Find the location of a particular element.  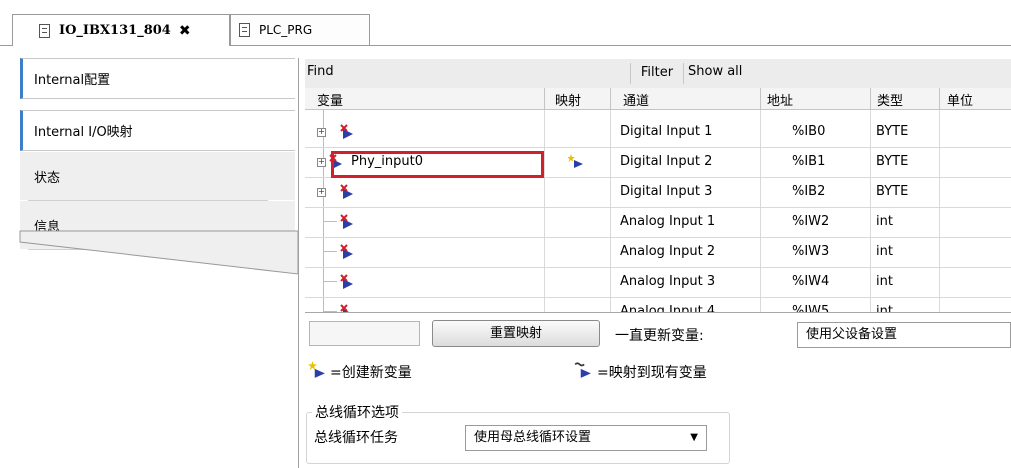

highlight-box is located at coordinates (437, 164).